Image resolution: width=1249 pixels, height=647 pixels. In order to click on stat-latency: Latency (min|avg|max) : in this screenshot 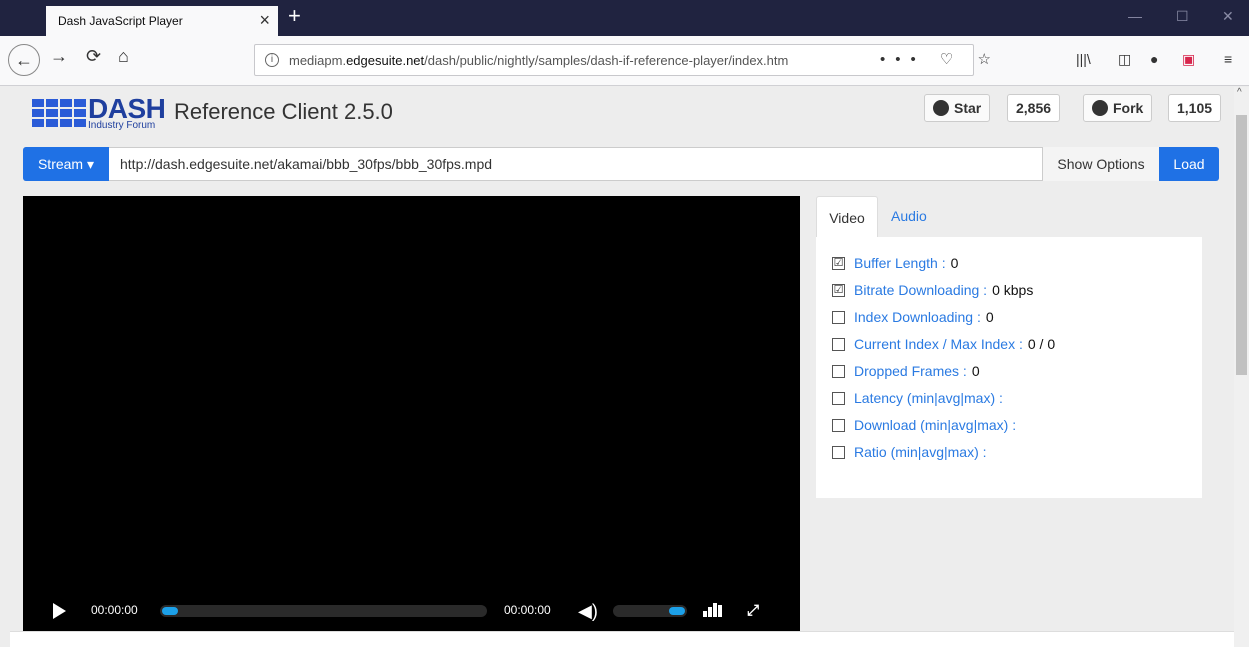, I will do `click(920, 398)`.